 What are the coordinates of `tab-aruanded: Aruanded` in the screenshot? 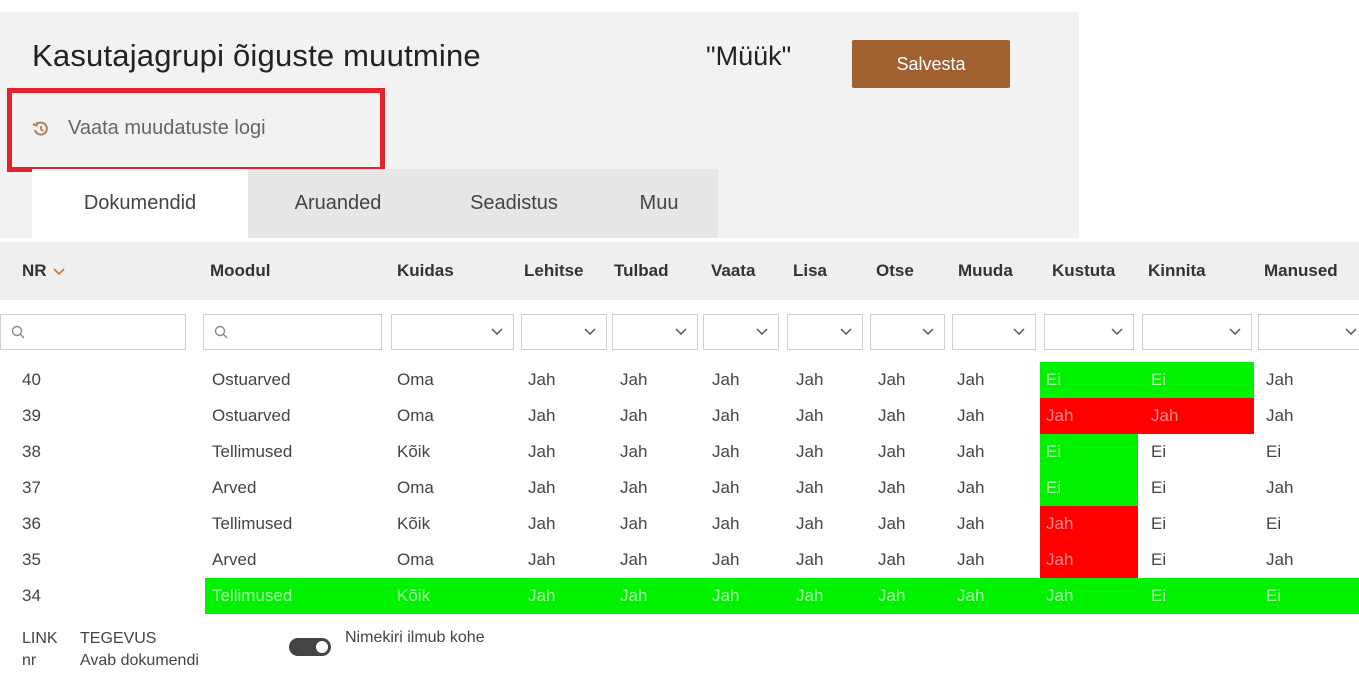 It's located at (338, 203).